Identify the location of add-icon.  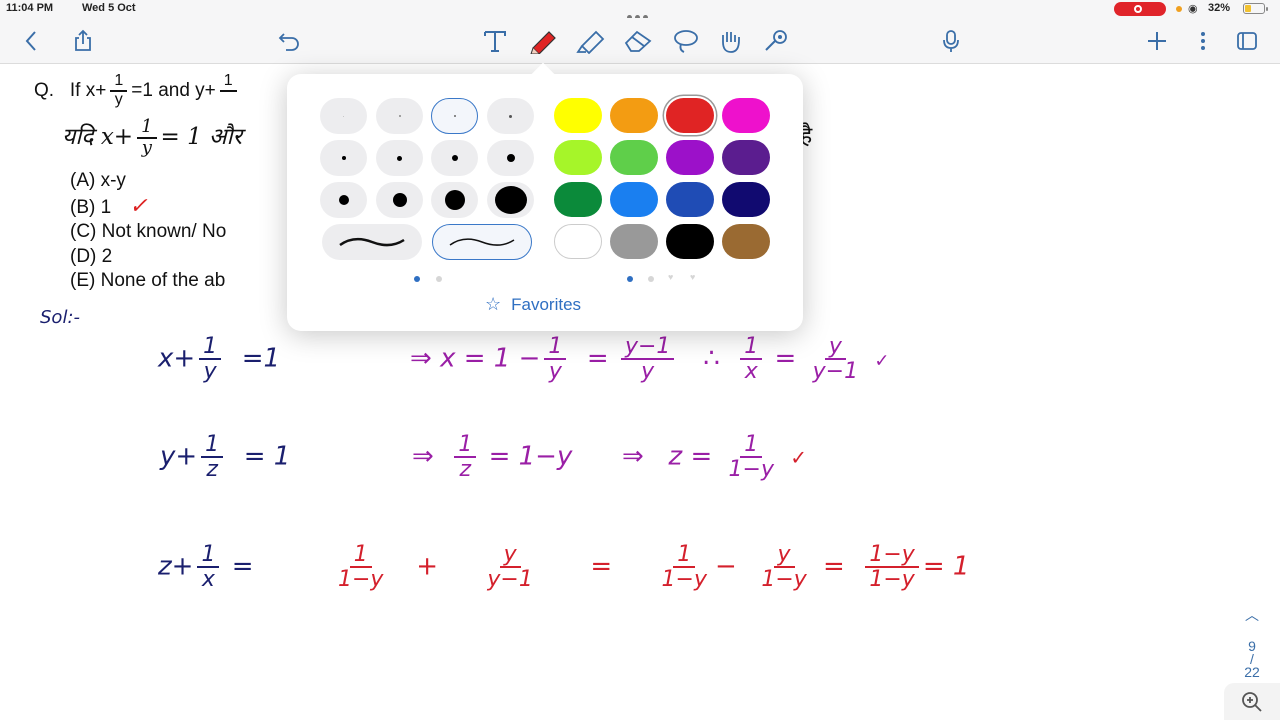
(1157, 41).